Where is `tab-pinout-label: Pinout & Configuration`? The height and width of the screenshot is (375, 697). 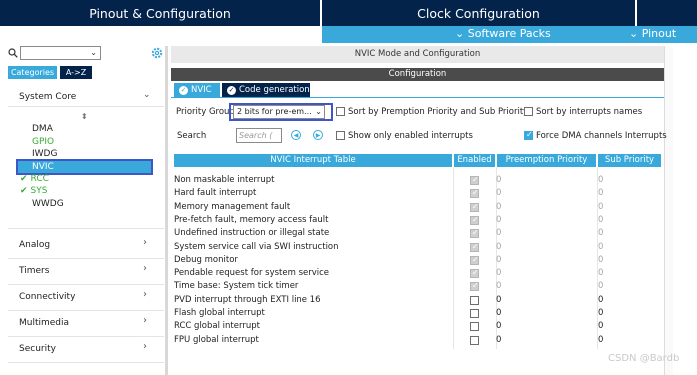
tab-pinout-label: Pinout & Configuration is located at coordinates (160, 13).